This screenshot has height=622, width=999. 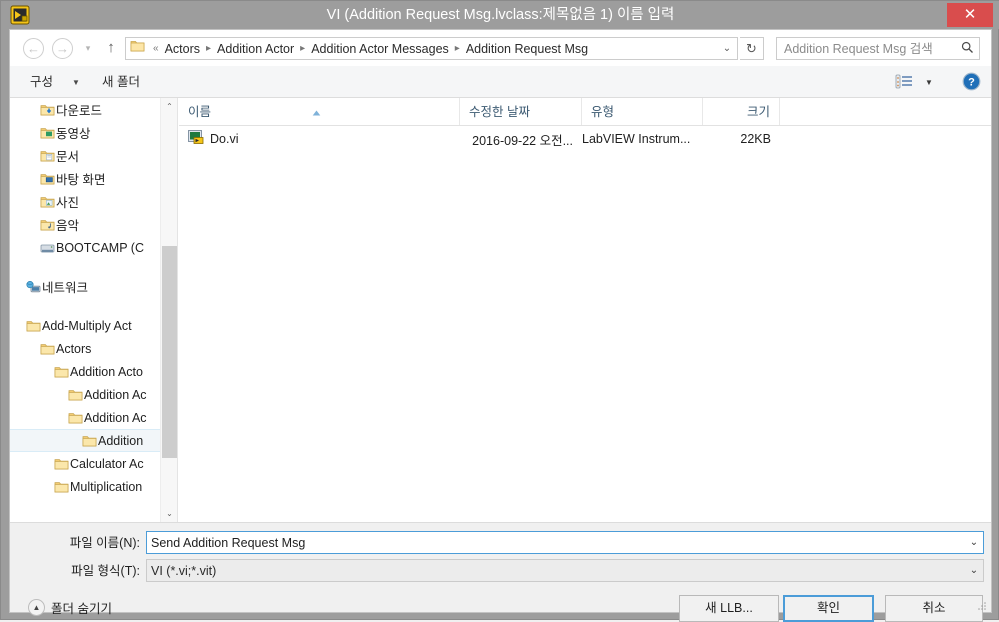 I want to click on sidebar-item-: 네트워크, so click(x=93, y=286).